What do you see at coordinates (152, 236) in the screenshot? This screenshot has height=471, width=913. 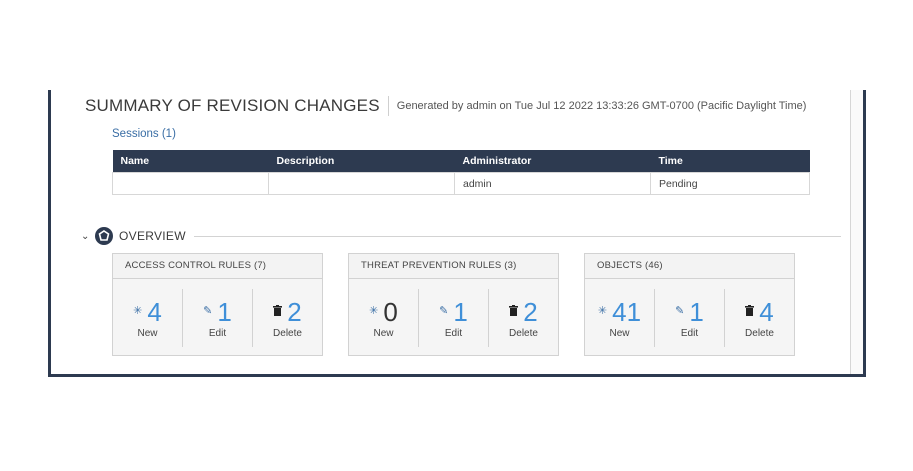 I see `overview-label: OVERVIEW` at bounding box center [152, 236].